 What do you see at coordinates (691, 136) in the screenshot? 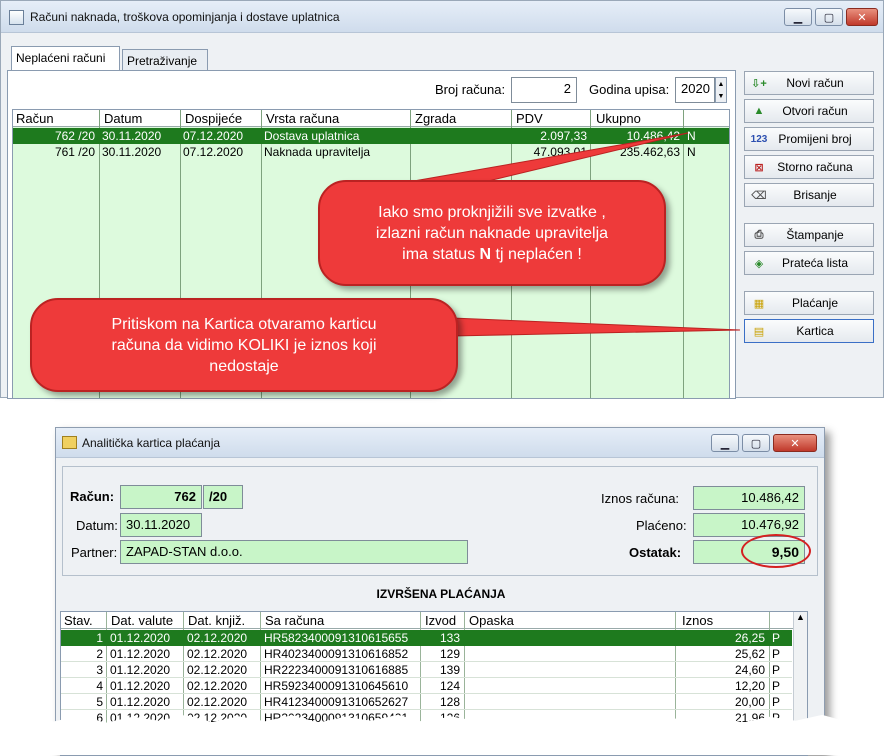
I see `cell-status: N` at bounding box center [691, 136].